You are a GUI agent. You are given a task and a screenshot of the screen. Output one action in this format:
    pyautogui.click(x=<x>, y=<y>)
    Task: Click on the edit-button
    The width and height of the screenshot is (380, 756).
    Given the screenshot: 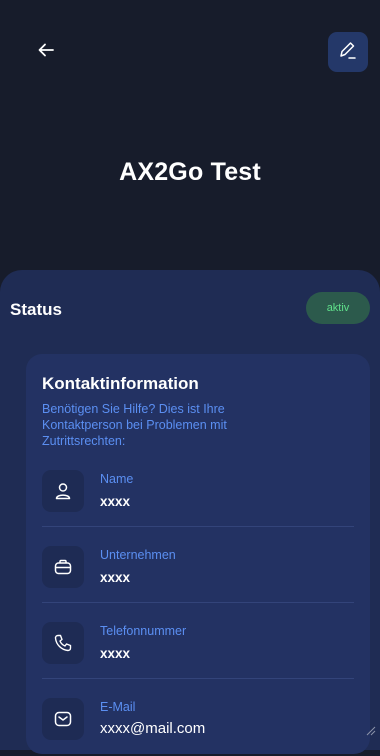 What is the action you would take?
    pyautogui.click(x=348, y=52)
    